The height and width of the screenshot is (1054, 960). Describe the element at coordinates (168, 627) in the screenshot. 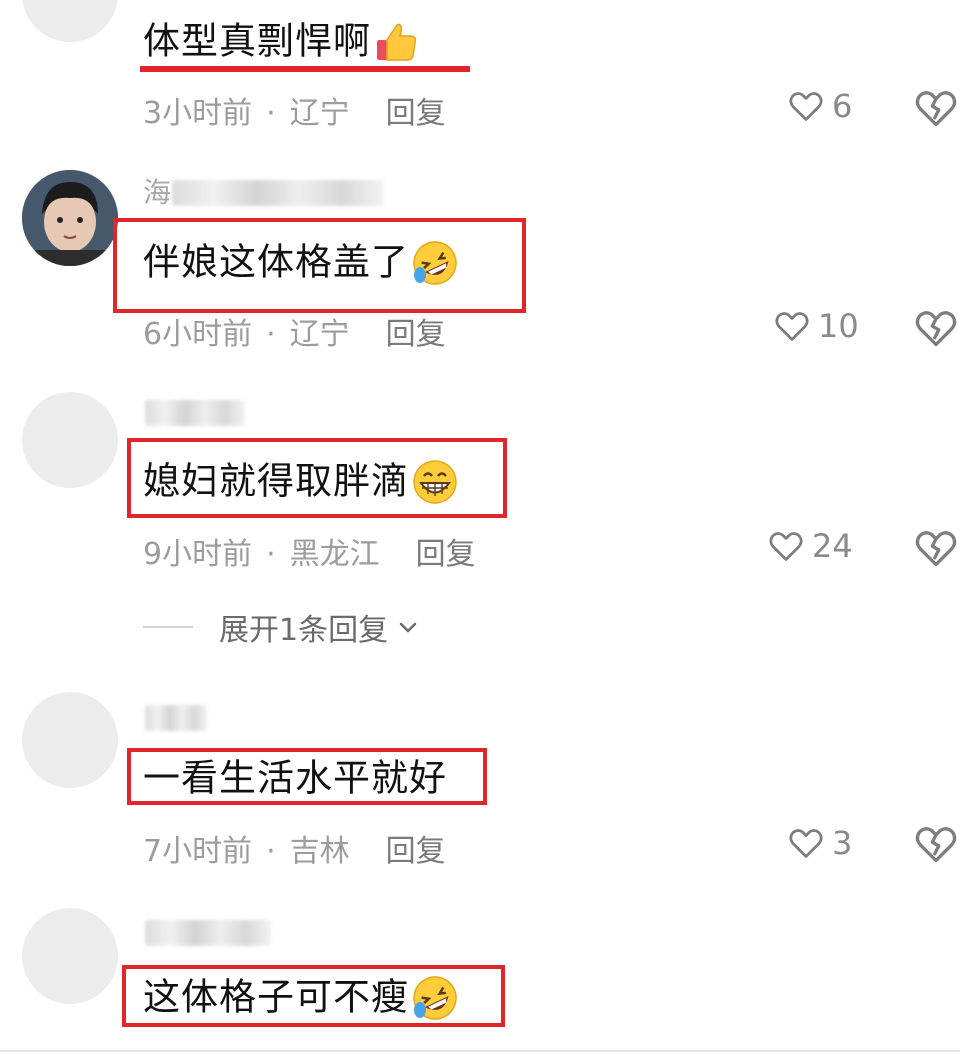

I see `expand-divider` at that location.